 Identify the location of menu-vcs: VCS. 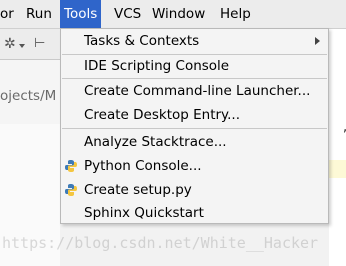
(127, 14).